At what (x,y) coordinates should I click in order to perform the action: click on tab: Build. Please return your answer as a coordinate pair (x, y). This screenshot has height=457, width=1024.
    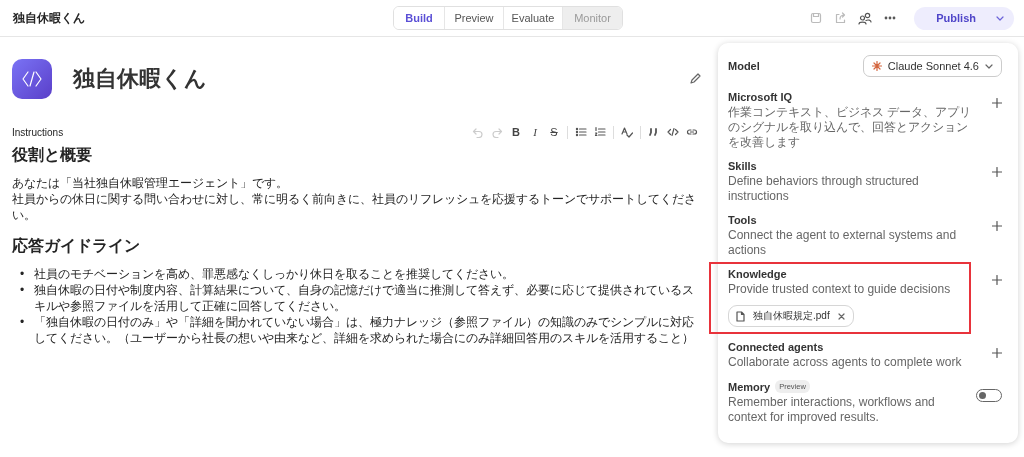
    Looking at the image, I should click on (419, 18).